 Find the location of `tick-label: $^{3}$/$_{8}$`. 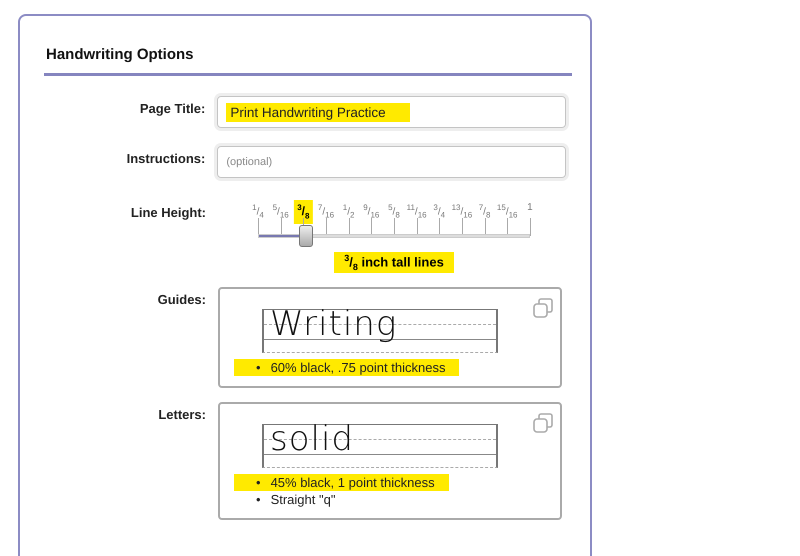

tick-label: $^{3}$/$_{8}$ is located at coordinates (303, 212).